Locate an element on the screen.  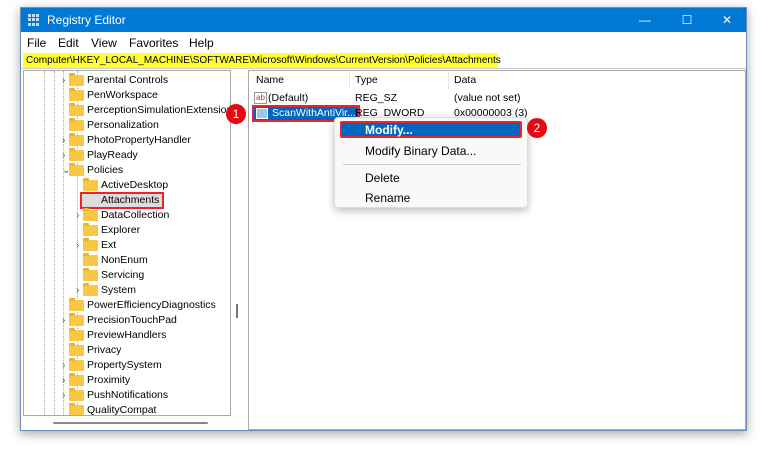
menu-edit: Edit is located at coordinates (68, 43).